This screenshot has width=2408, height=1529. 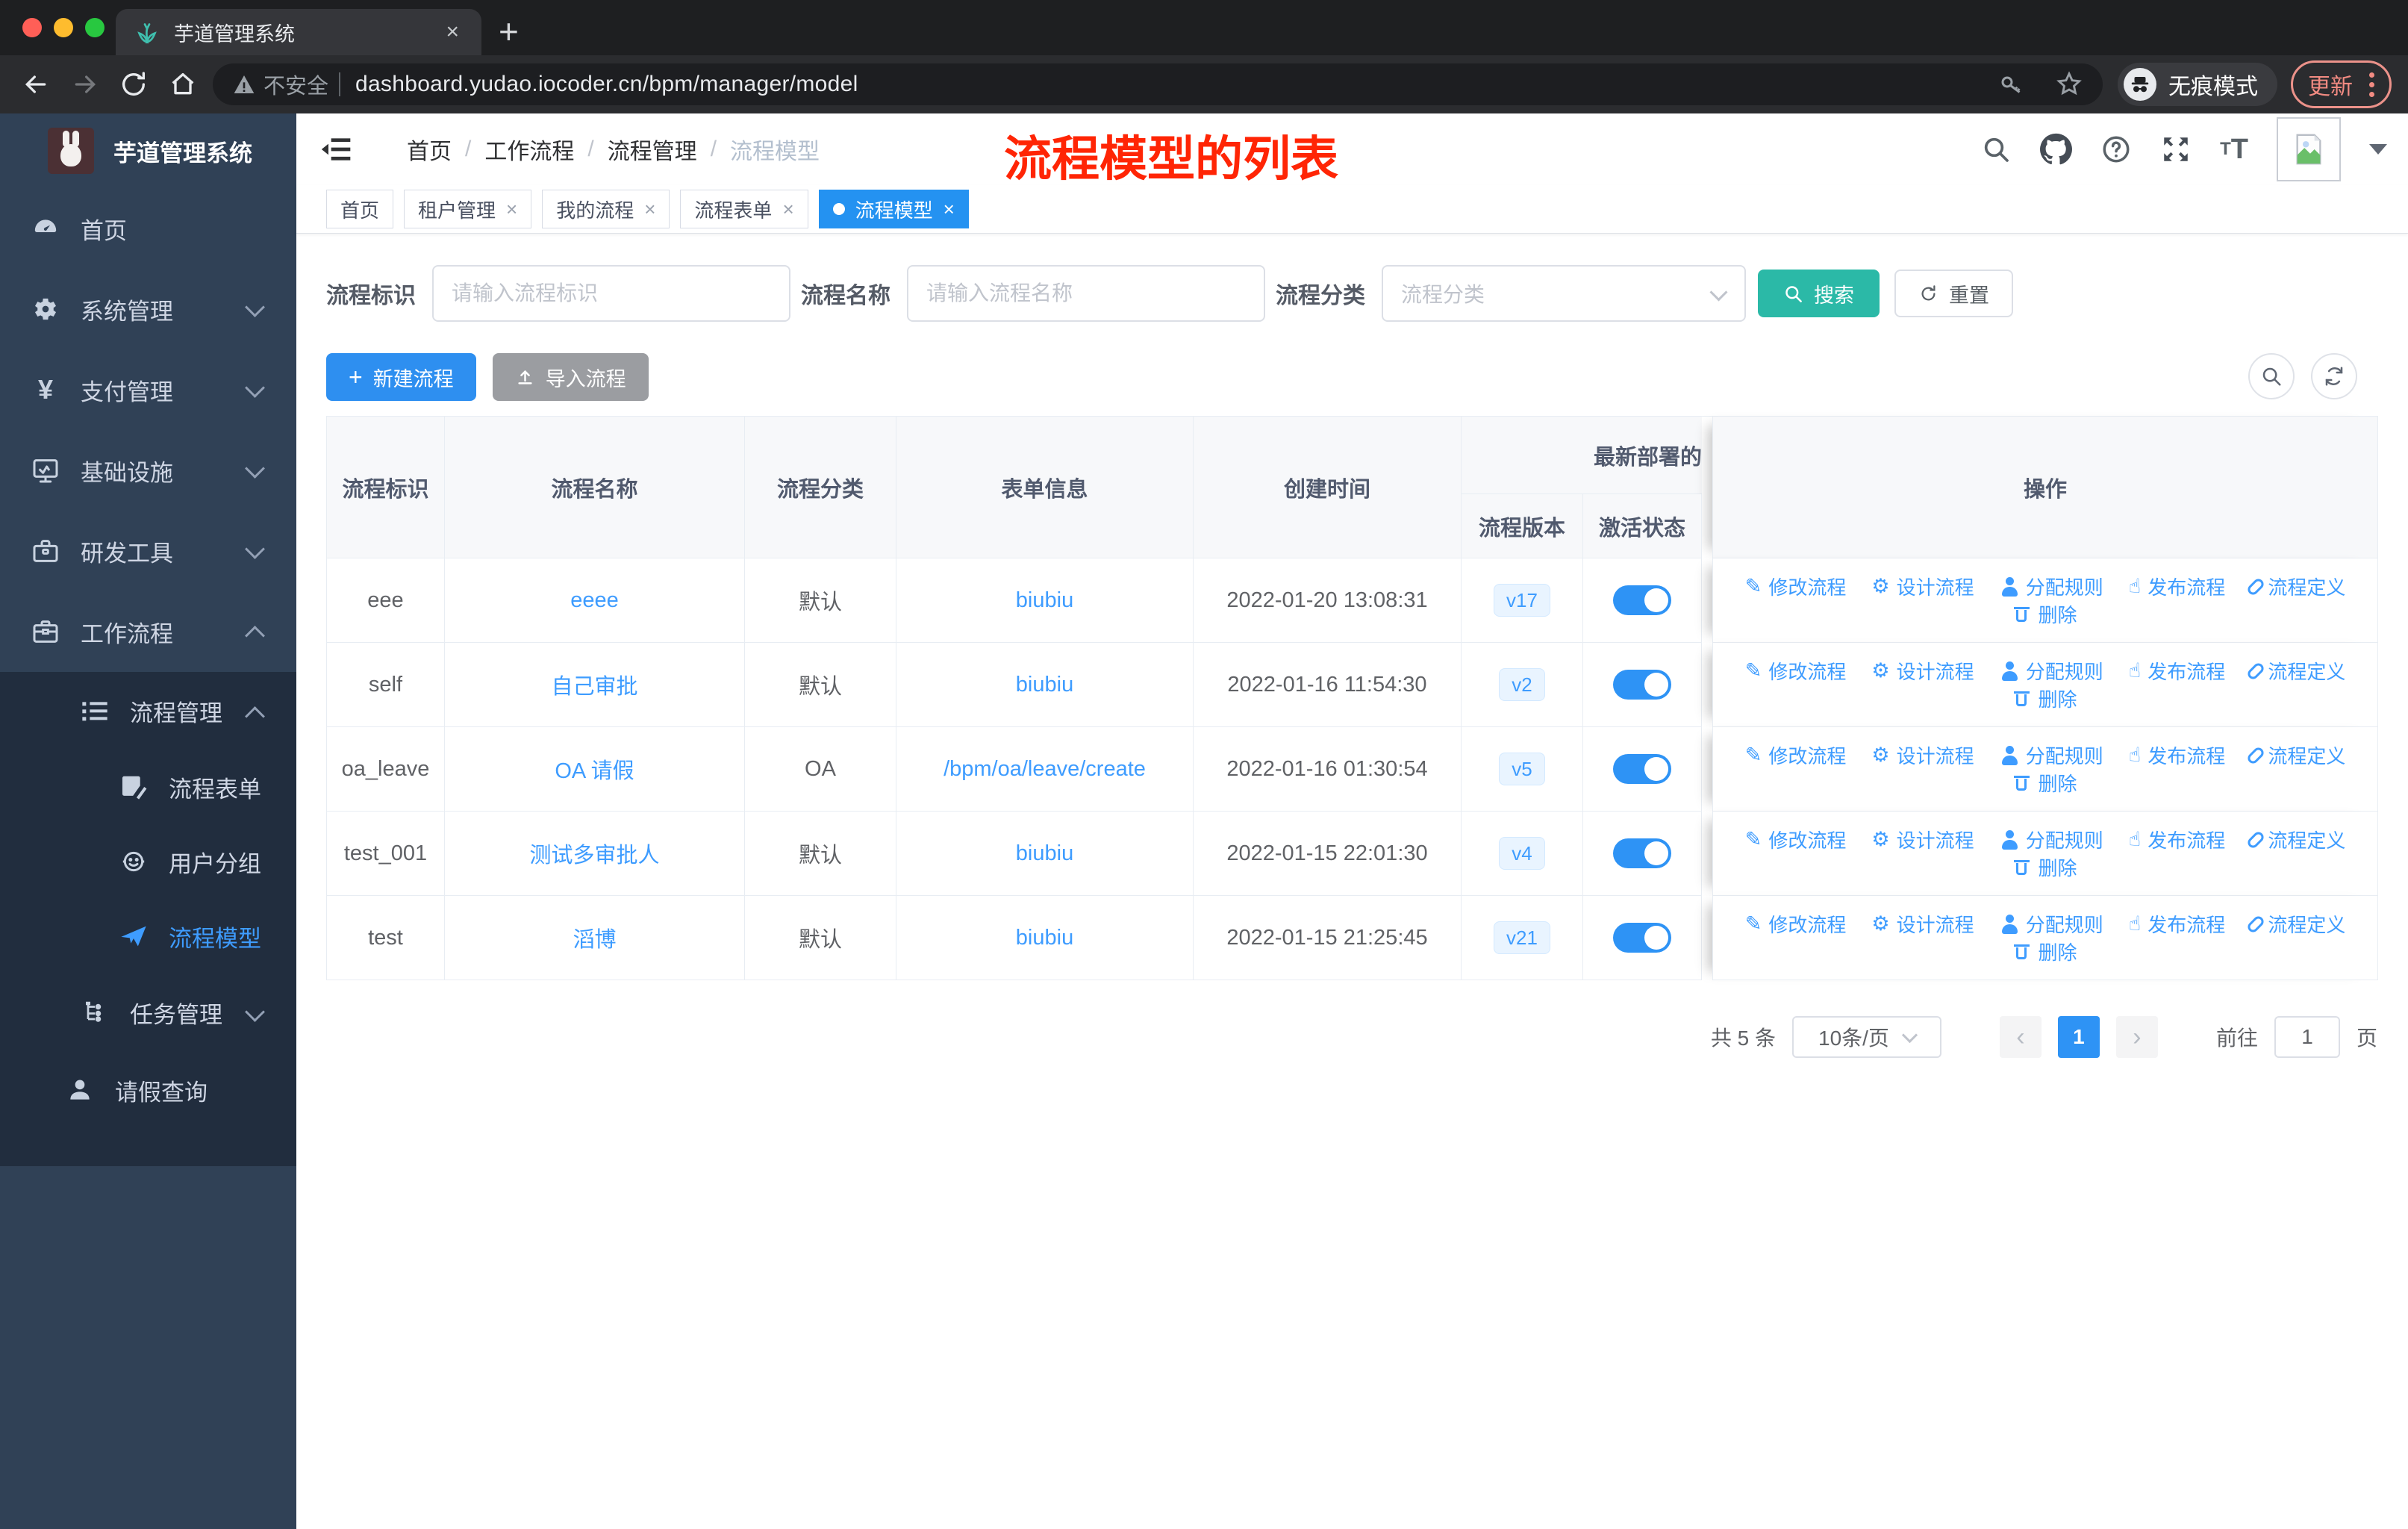 What do you see at coordinates (893, 209) in the screenshot?
I see `tag-process-model: 流程模型 ×` at bounding box center [893, 209].